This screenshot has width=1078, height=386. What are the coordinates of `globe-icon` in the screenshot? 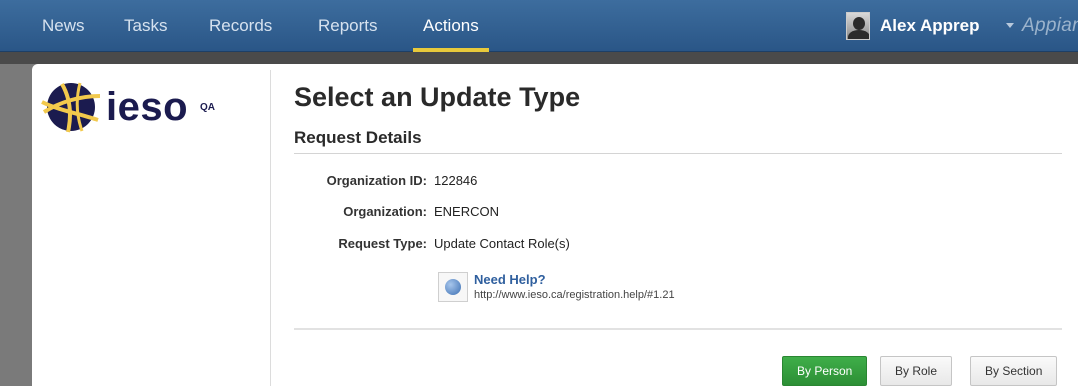 It's located at (453, 287).